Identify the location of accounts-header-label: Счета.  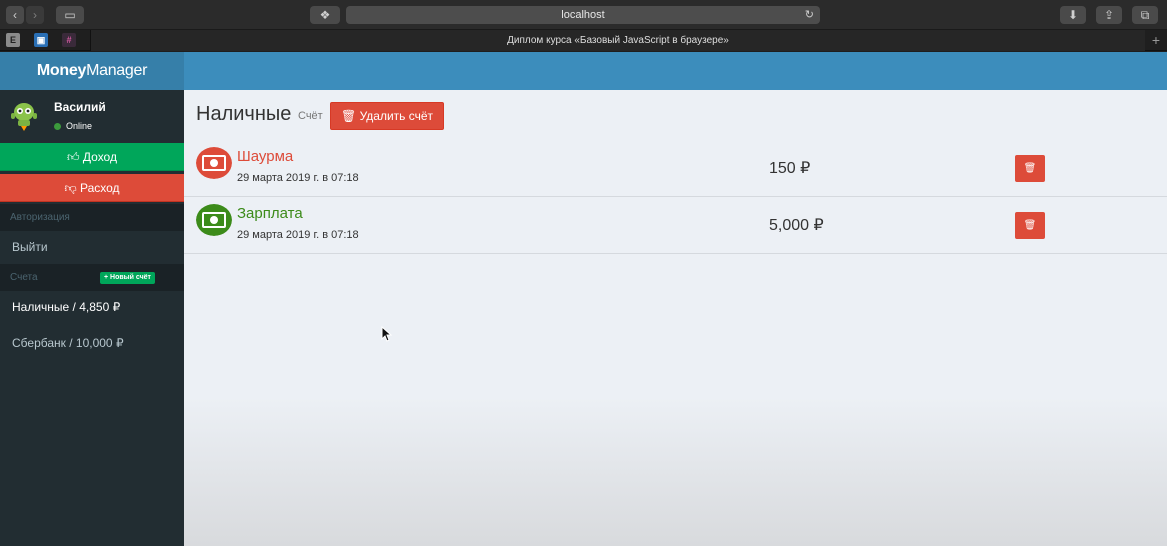
(24, 277).